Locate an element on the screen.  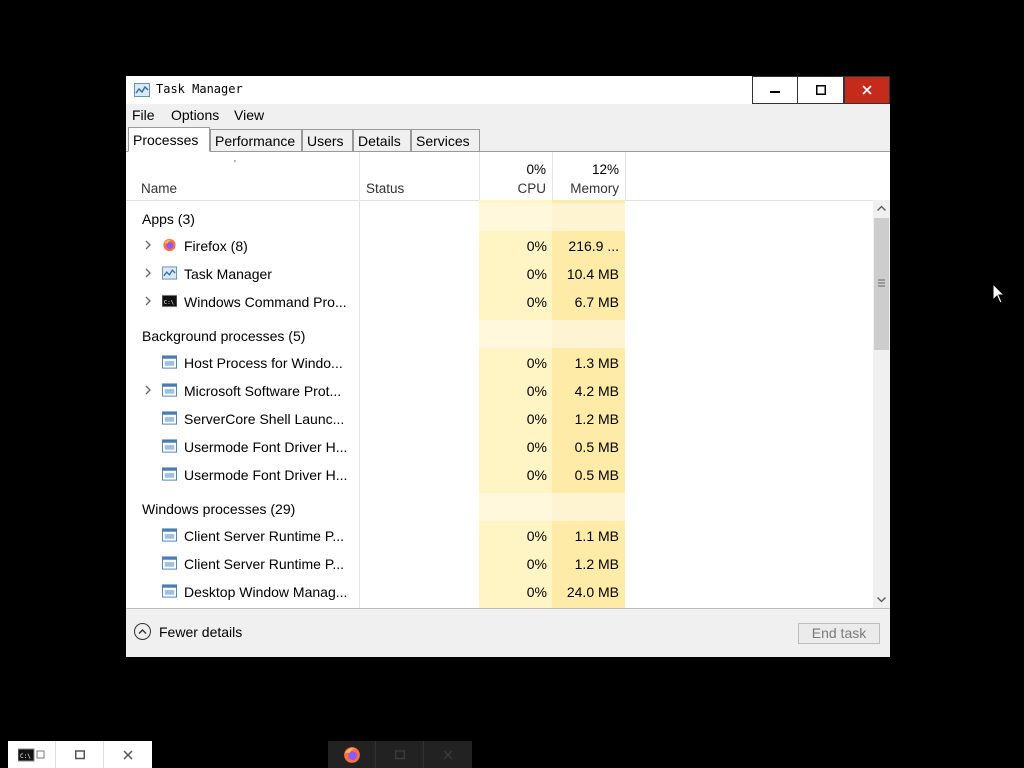
memory-total: 12% is located at coordinates (605, 169).